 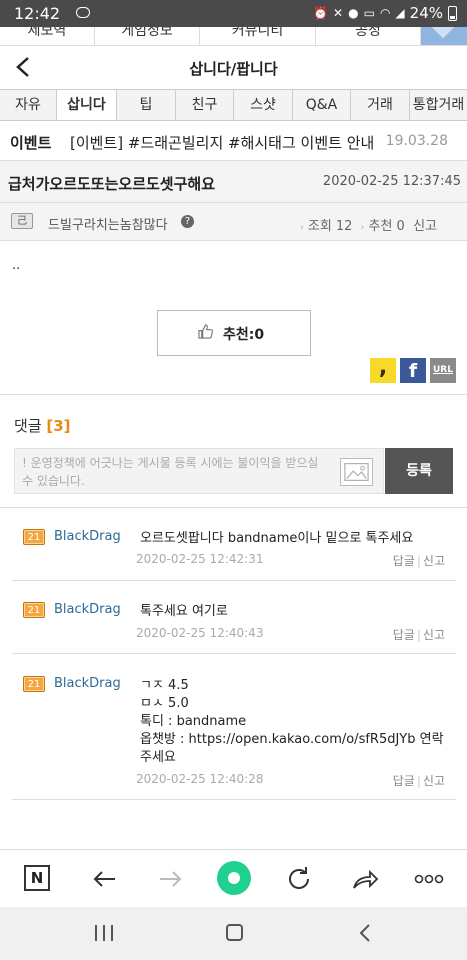 I want to click on comment-date: 2020-02-25 12:42:31, so click(x=200, y=559).